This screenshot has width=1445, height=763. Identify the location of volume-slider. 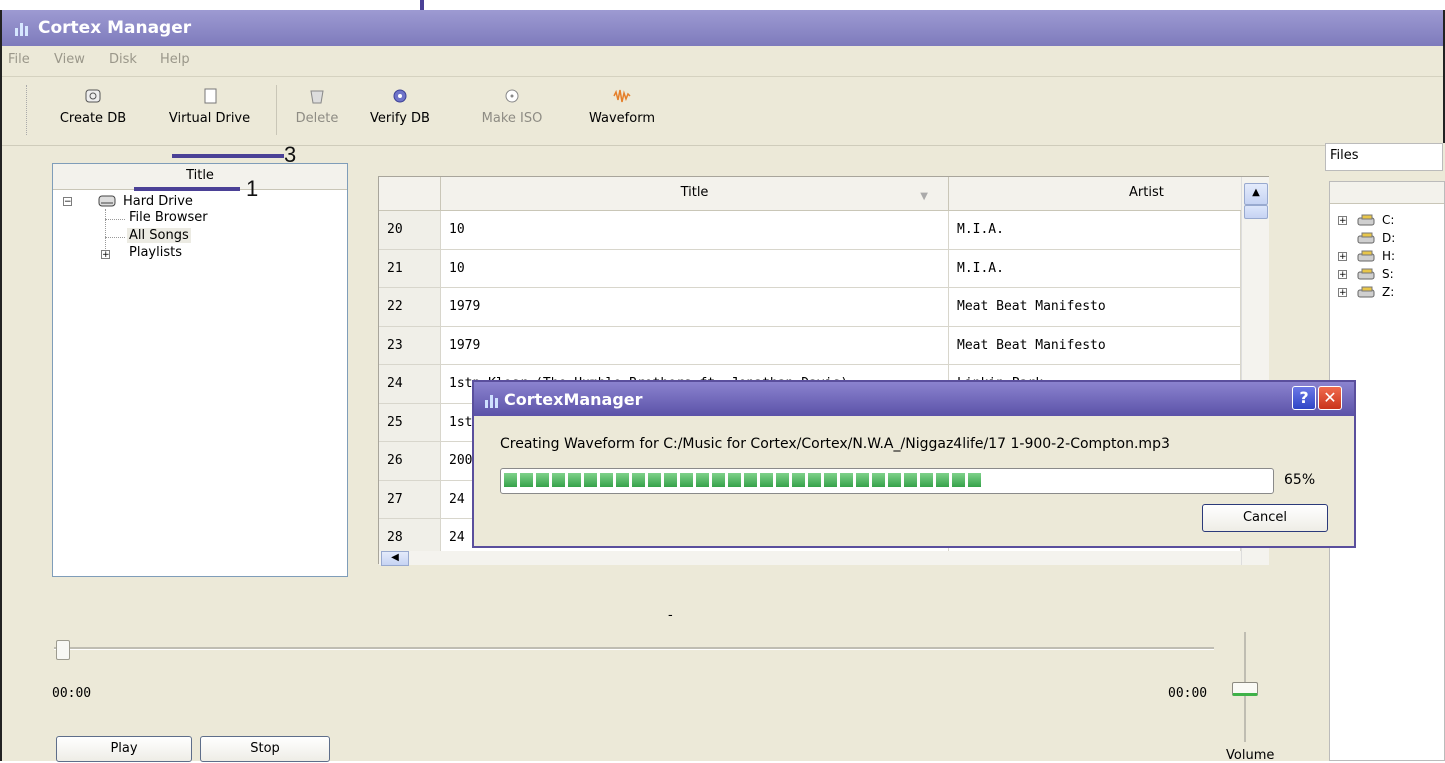
(1245, 687).